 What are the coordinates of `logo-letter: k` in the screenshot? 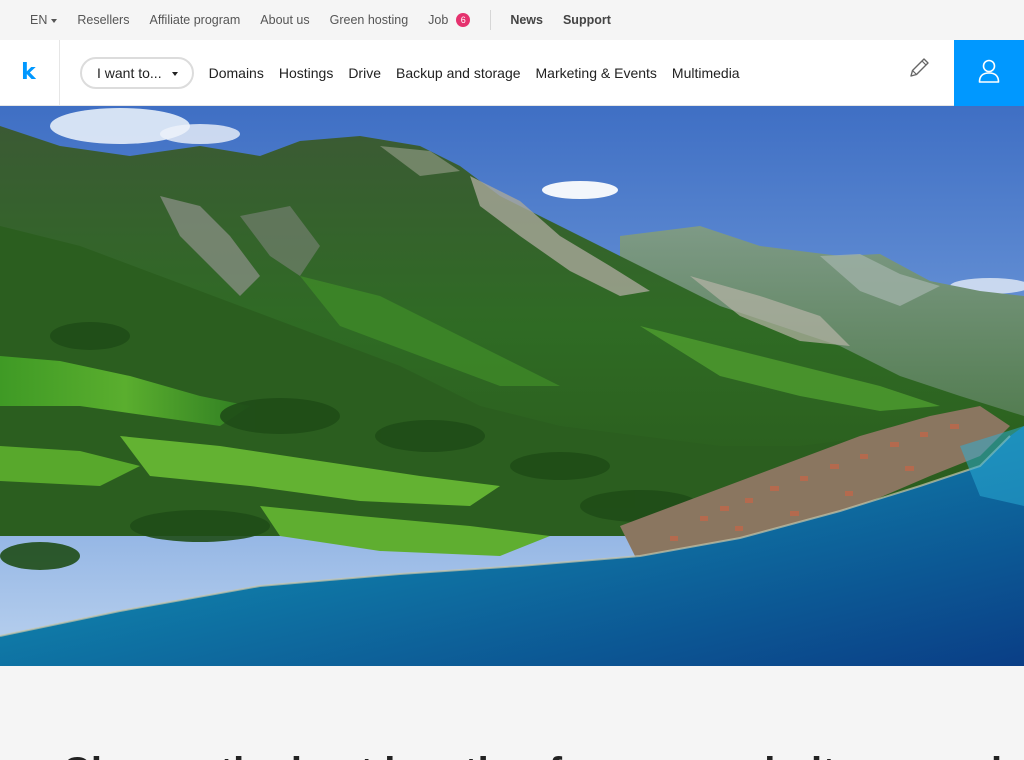 It's located at (28, 72).